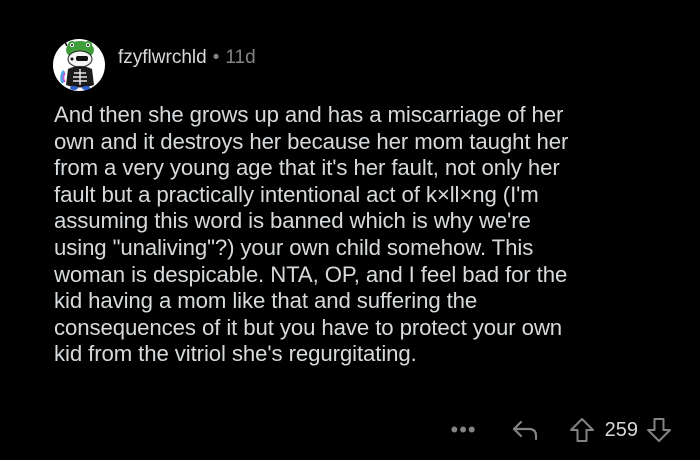 The image size is (700, 460). I want to click on snoo-avatar-icon, so click(79, 63).